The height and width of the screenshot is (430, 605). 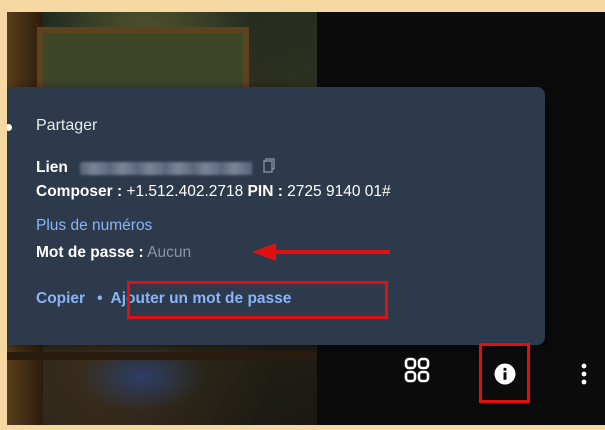 I want to click on panel-edge-dot, so click(x=9, y=127).